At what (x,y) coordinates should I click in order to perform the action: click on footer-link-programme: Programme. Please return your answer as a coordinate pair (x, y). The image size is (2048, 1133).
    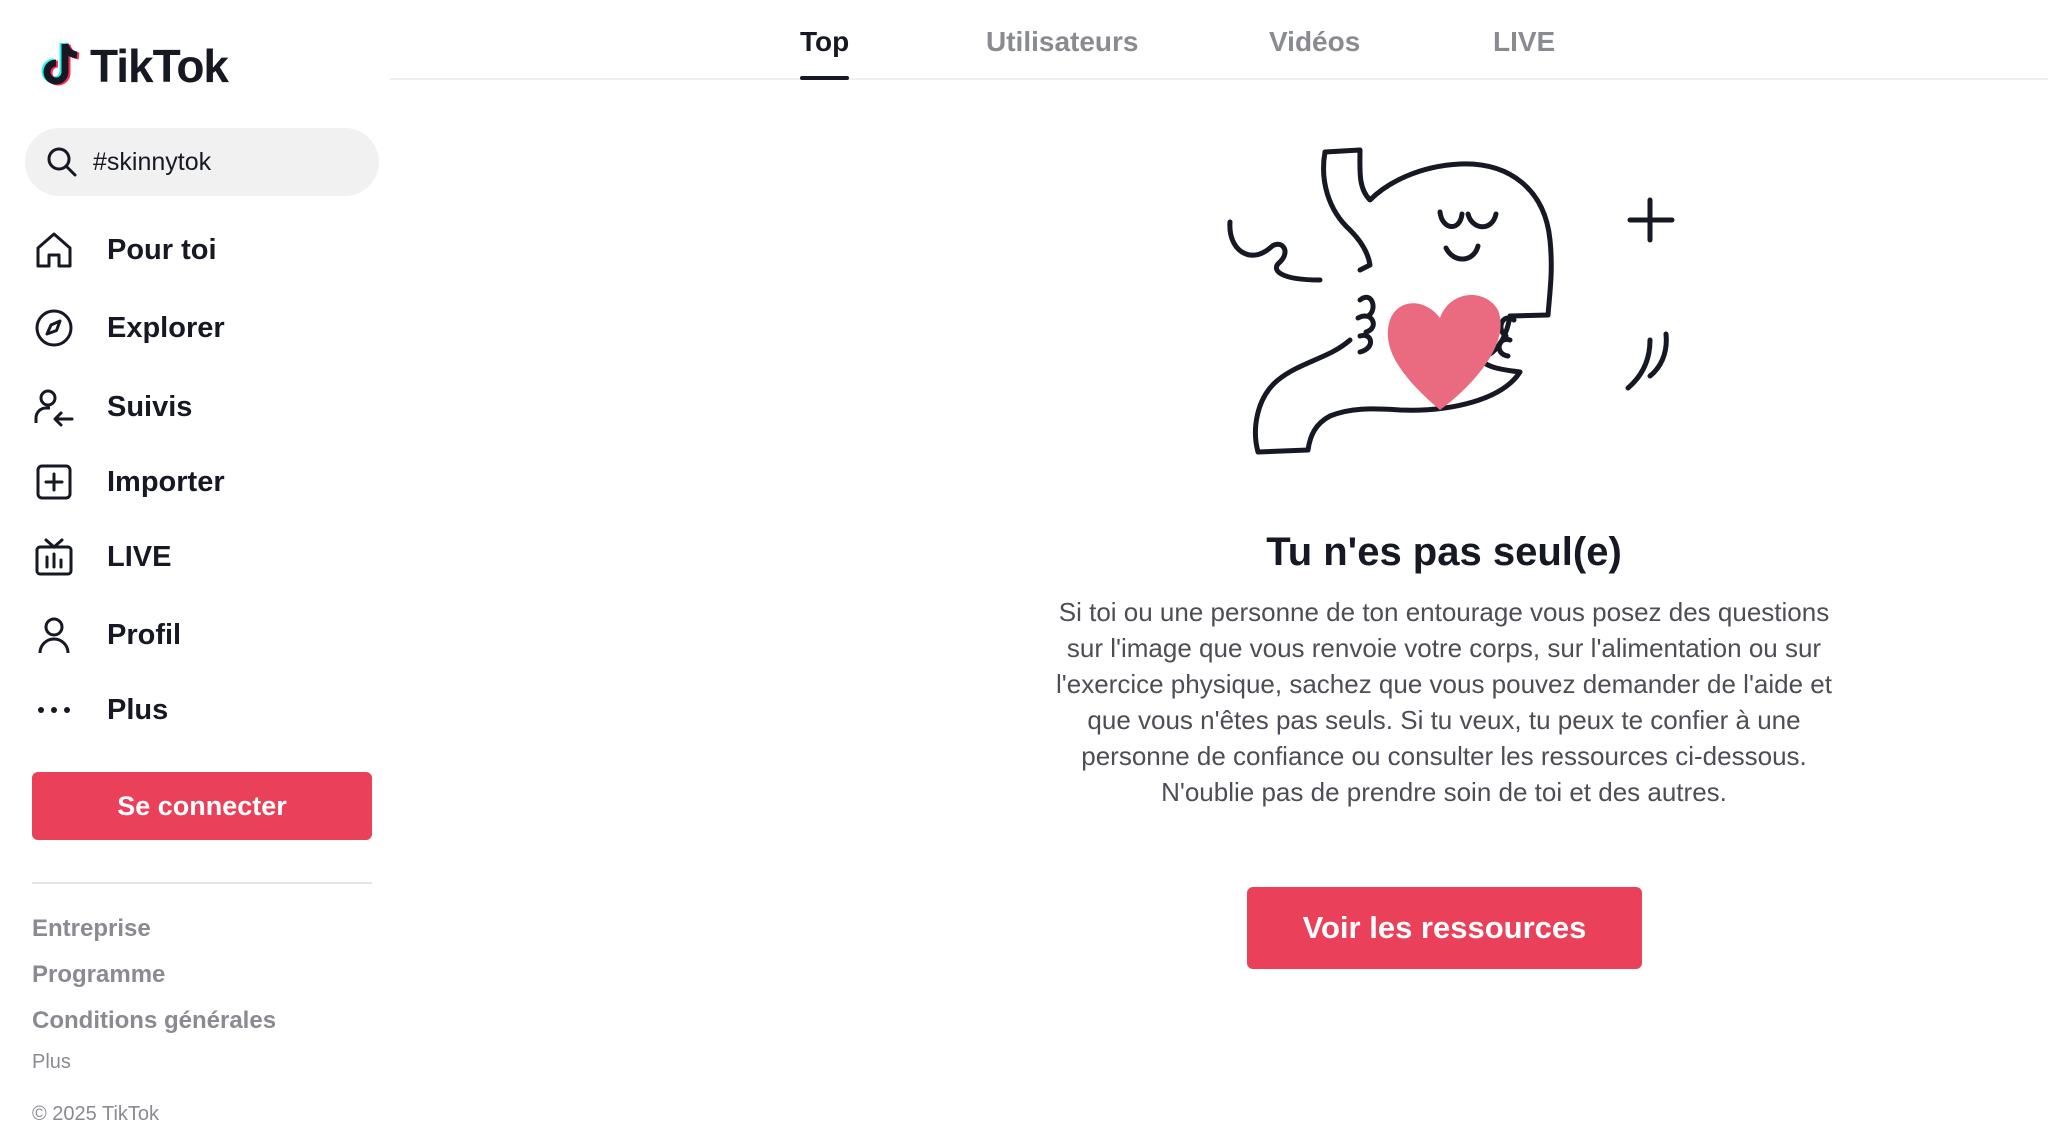
    Looking at the image, I should click on (98, 975).